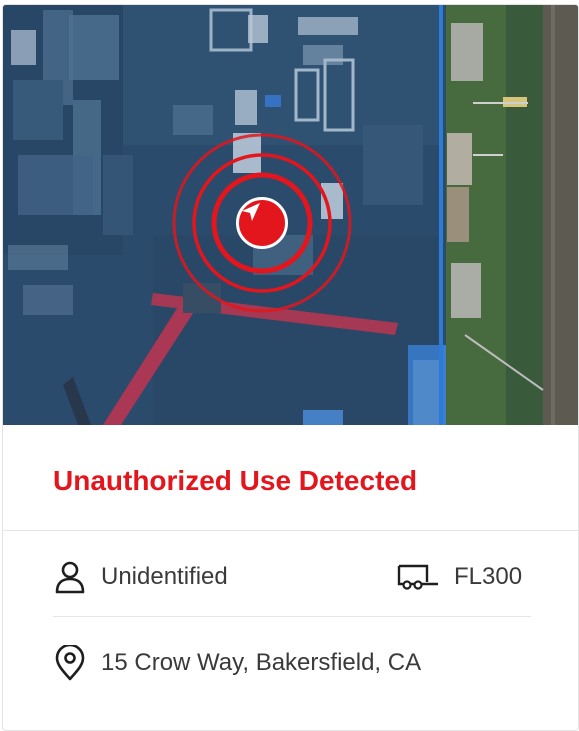 The width and height of the screenshot is (579, 731). Describe the element at coordinates (262, 223) in the screenshot. I see `navigation-arrow-icon` at that location.